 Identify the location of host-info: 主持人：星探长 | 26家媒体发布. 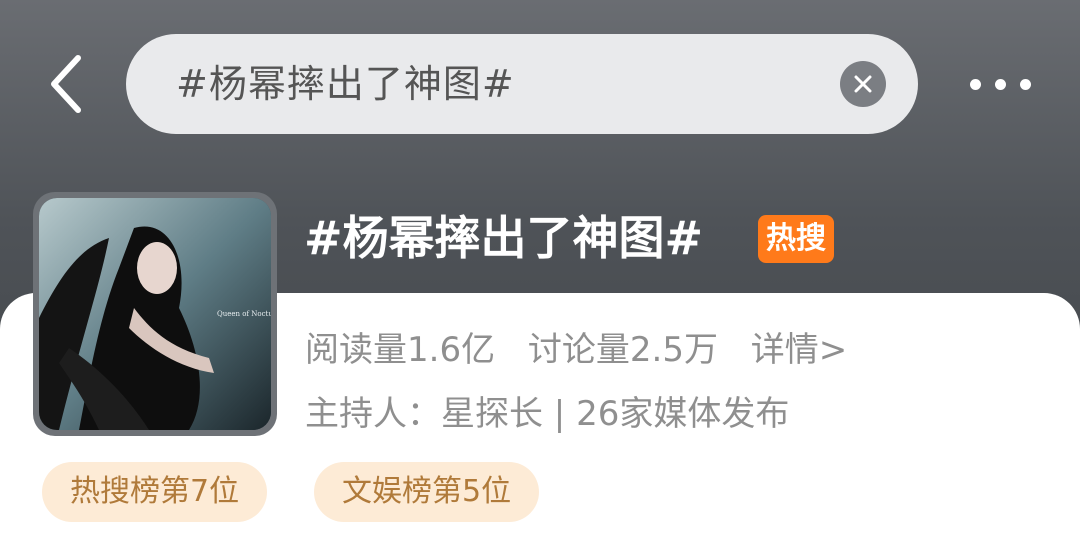
(547, 414).